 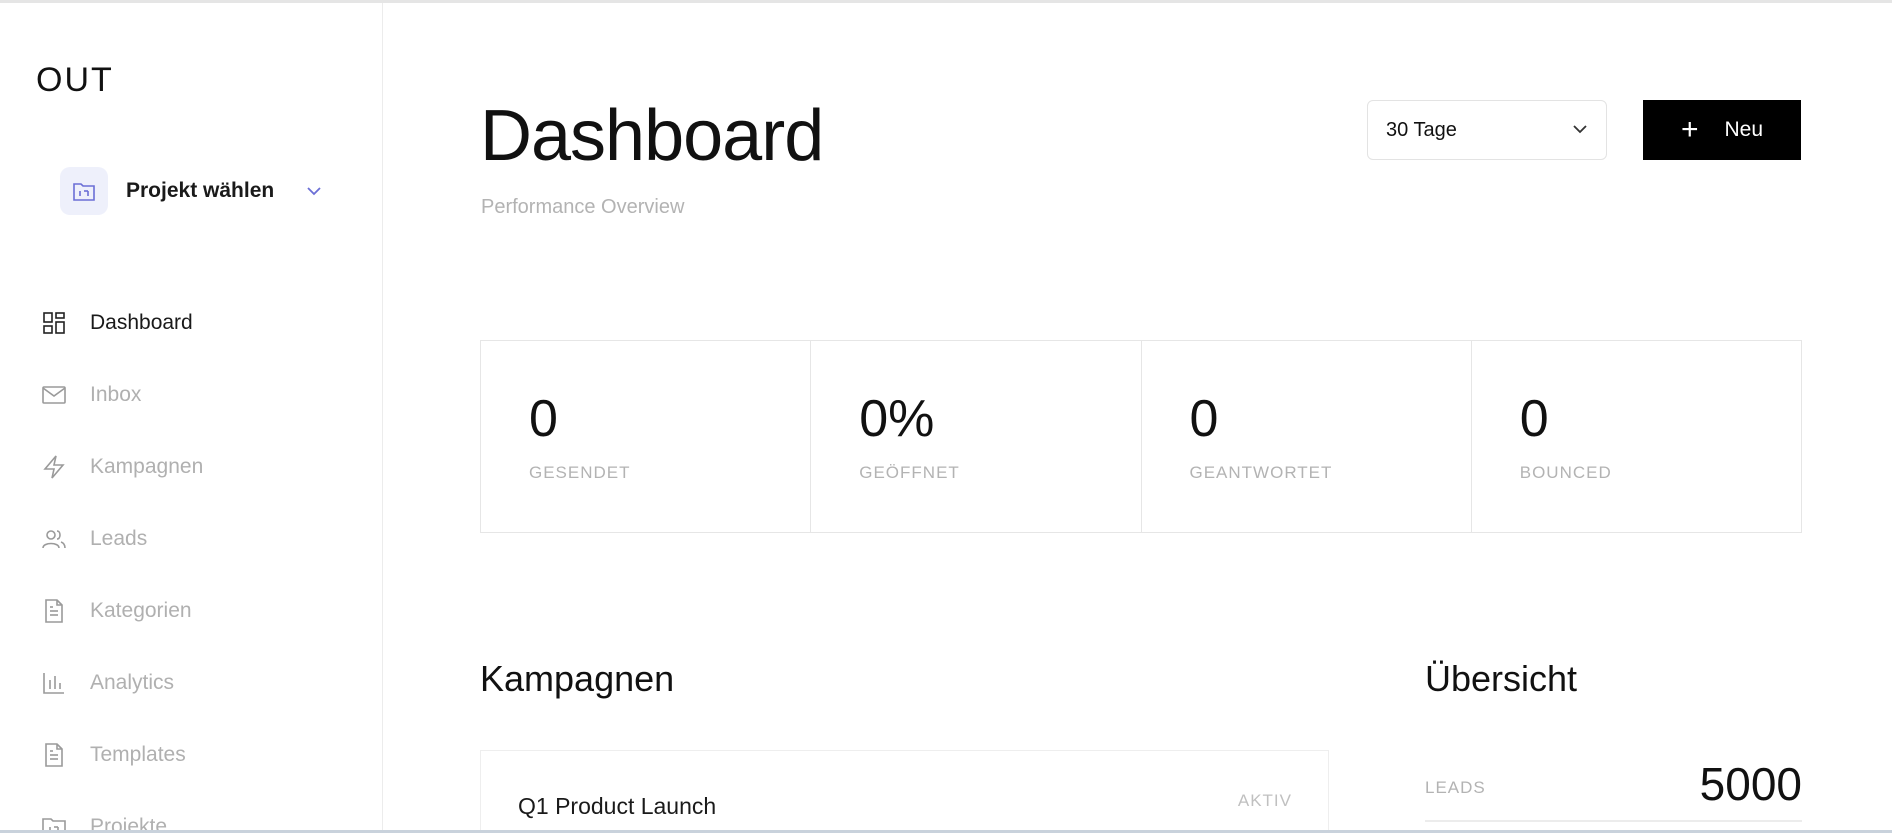 What do you see at coordinates (1613, 787) in the screenshot?
I see `overview-row-leads: LEADS 5000` at bounding box center [1613, 787].